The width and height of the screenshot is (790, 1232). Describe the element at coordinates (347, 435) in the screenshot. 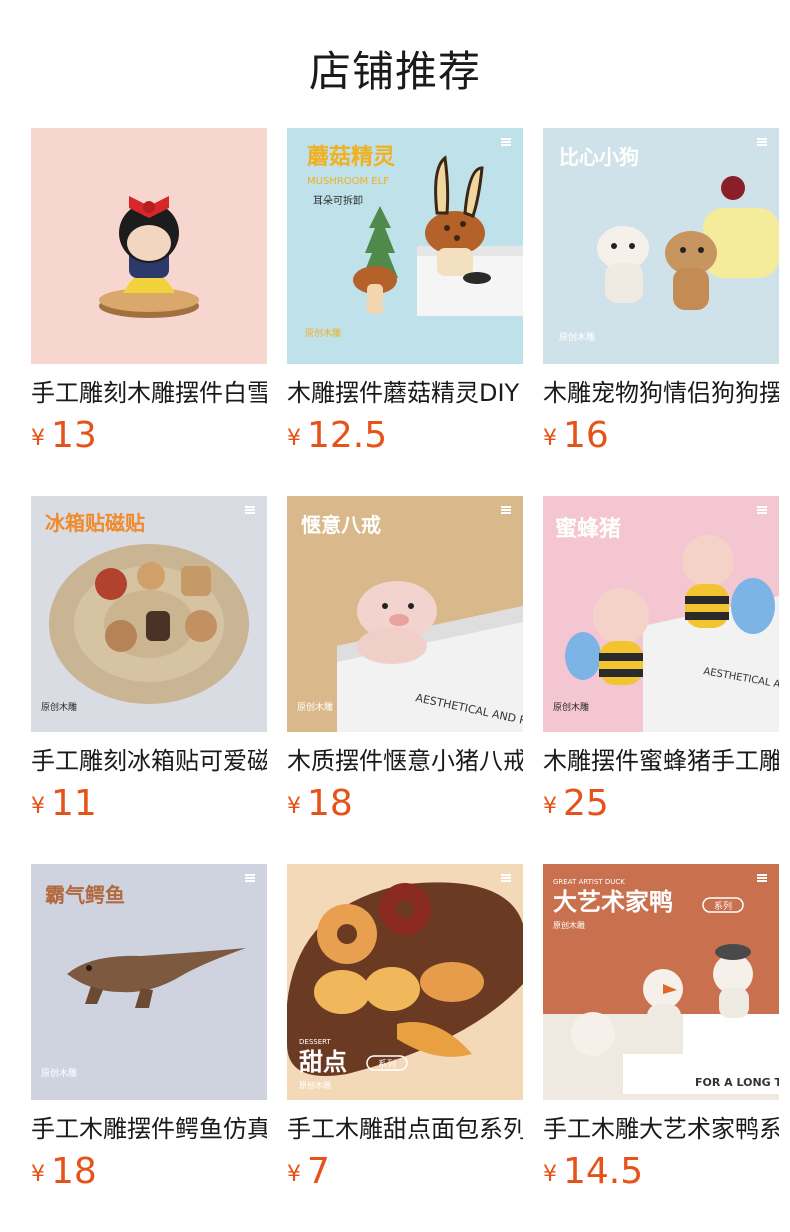

I see `price-value: 12.5` at that location.